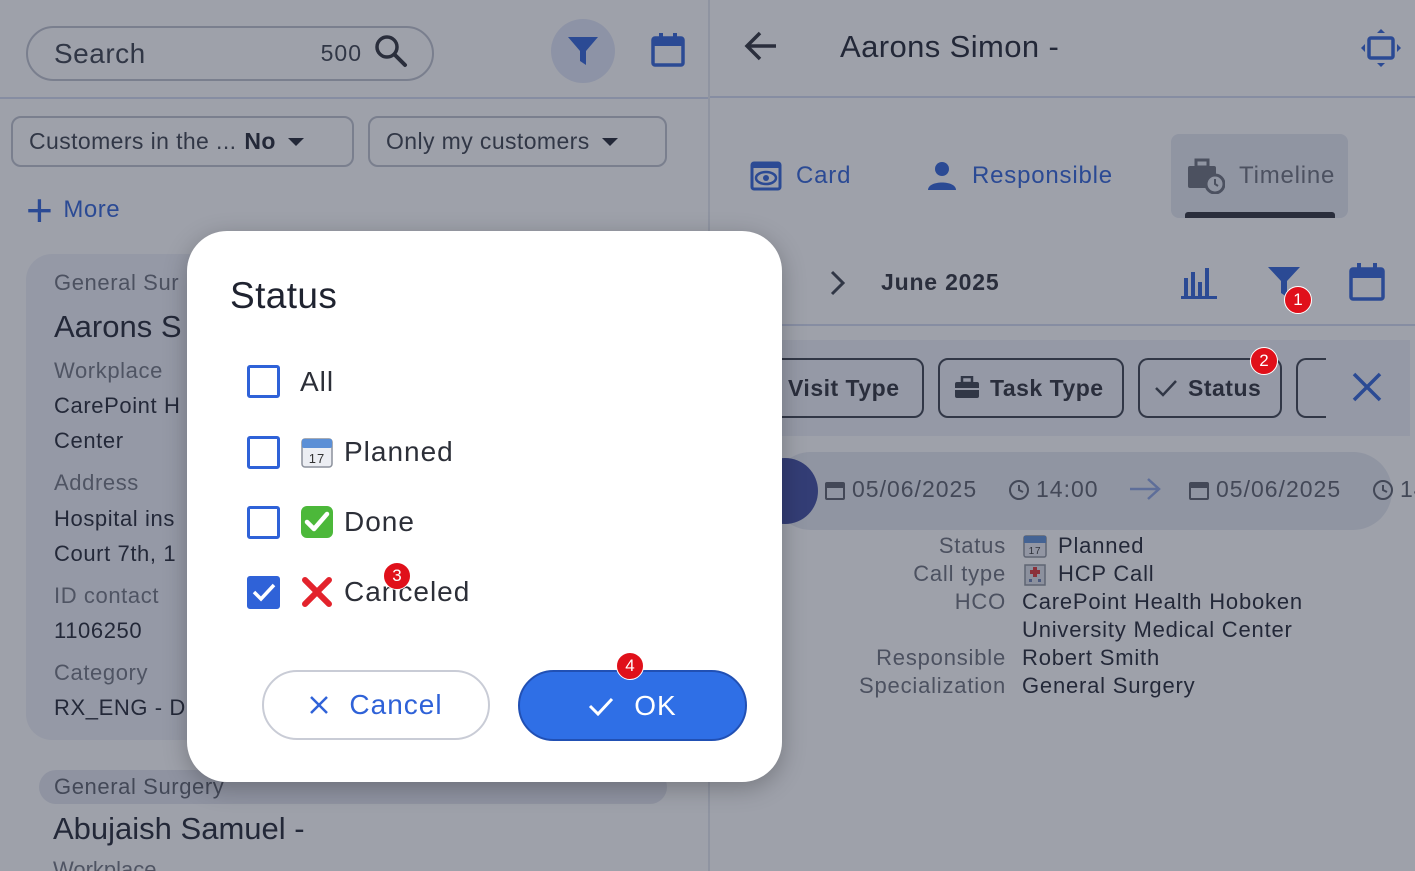 The width and height of the screenshot is (1415, 871). Describe the element at coordinates (632, 705) in the screenshot. I see `ok-button: OK` at that location.